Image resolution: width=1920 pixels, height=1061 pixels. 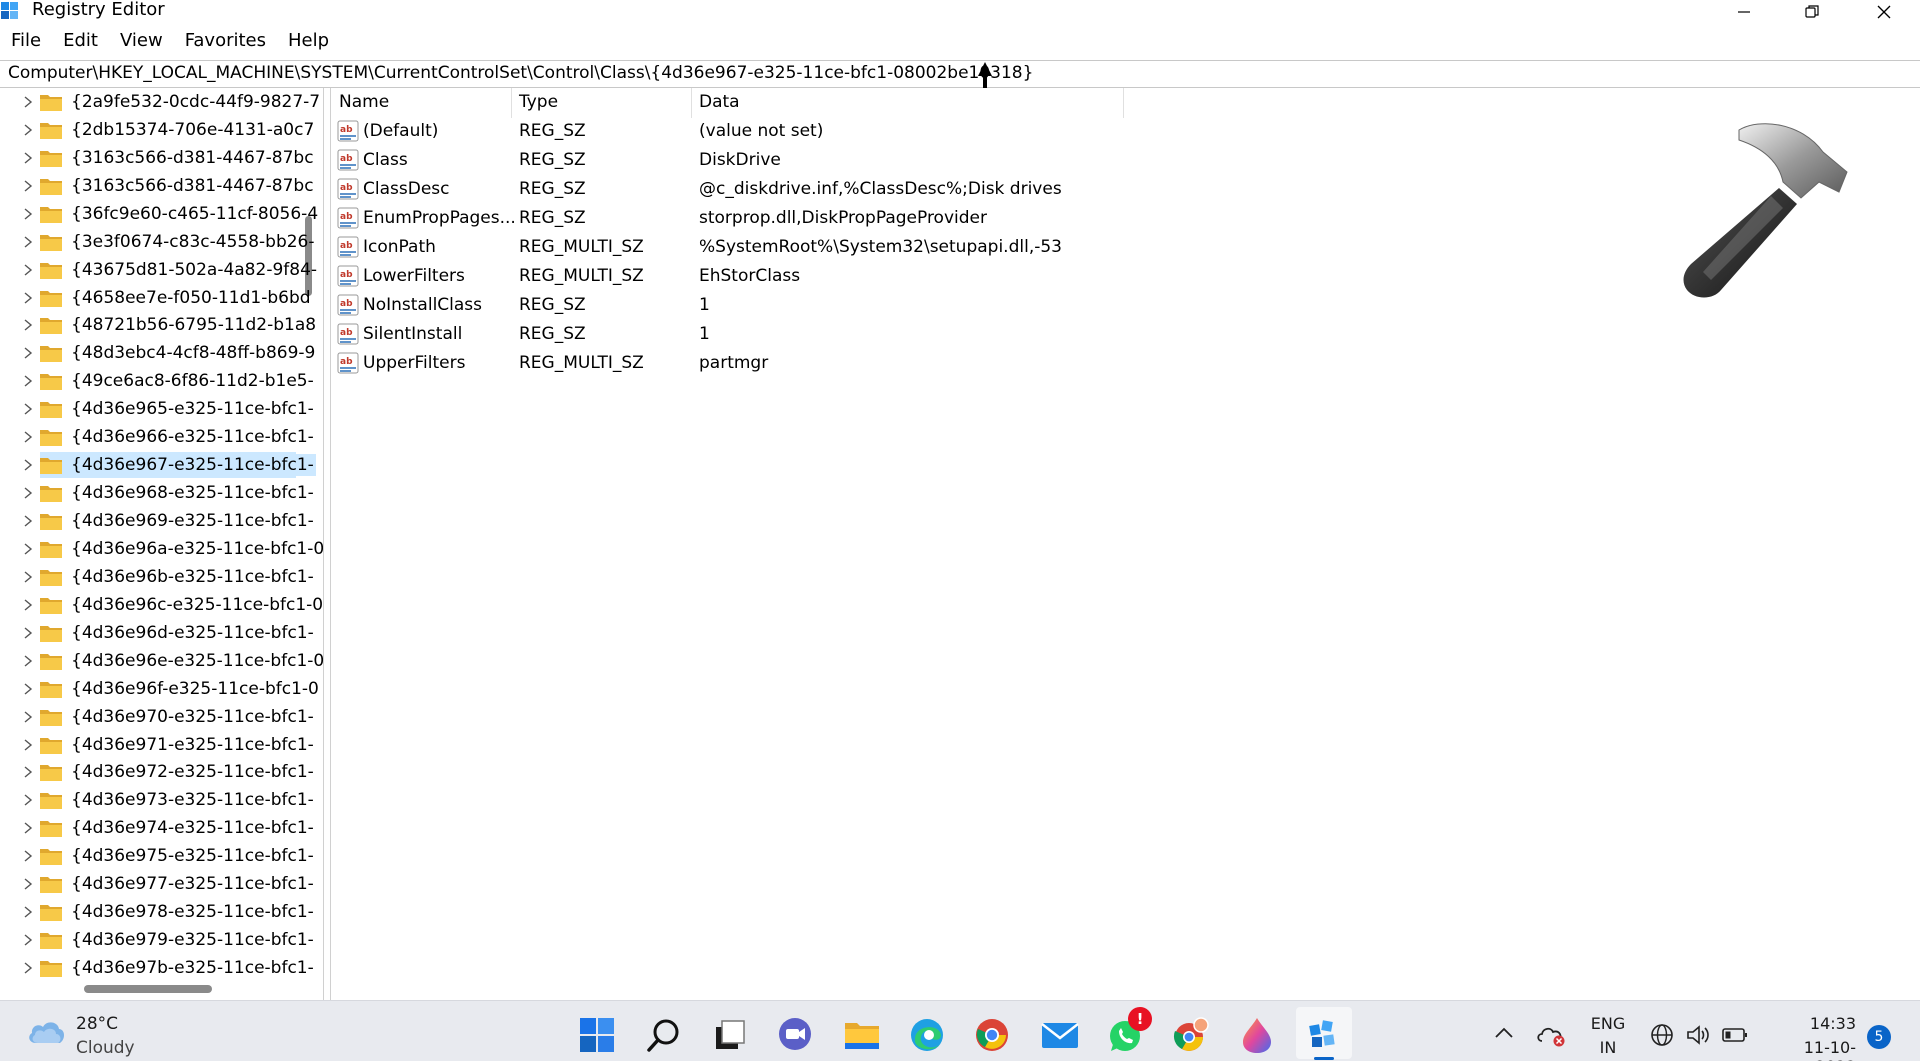 What do you see at coordinates (157, 437) in the screenshot?
I see `tree-item: {4d36e966-e325-11ce-bfc1-` at bounding box center [157, 437].